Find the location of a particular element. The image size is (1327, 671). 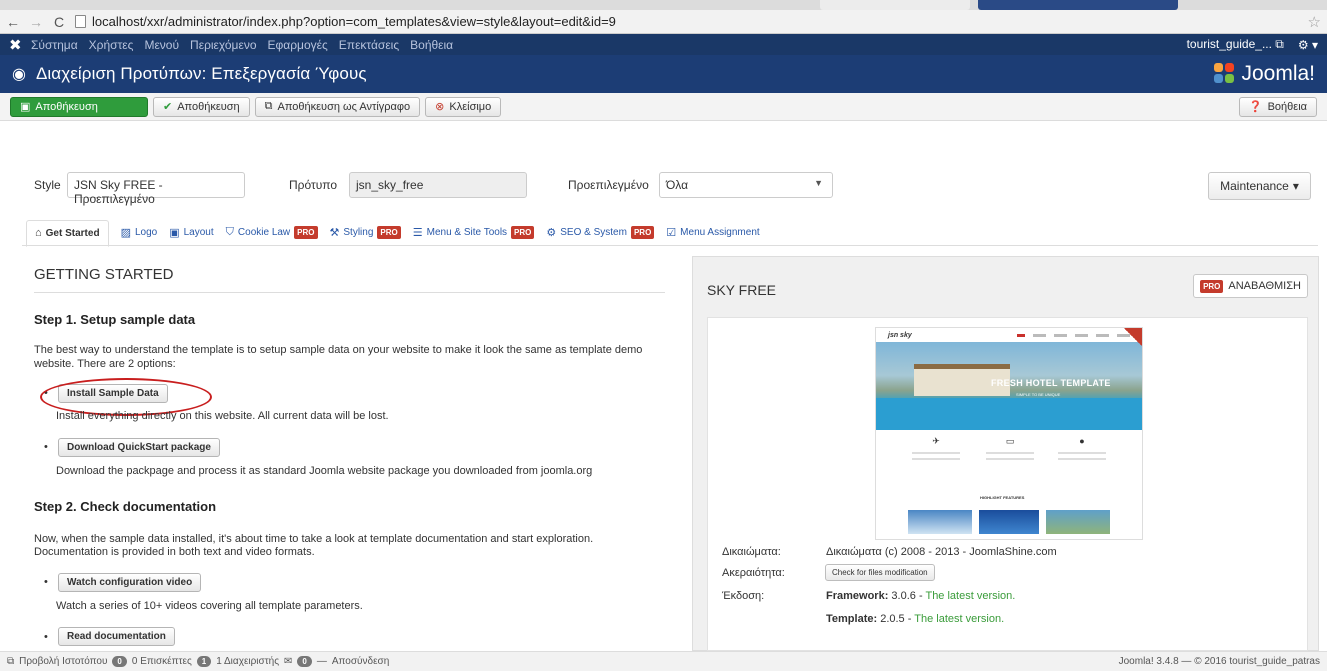

upgrade-label: ΑΝΑΒΑΘΜΙΣΗ is located at coordinates (1264, 286).